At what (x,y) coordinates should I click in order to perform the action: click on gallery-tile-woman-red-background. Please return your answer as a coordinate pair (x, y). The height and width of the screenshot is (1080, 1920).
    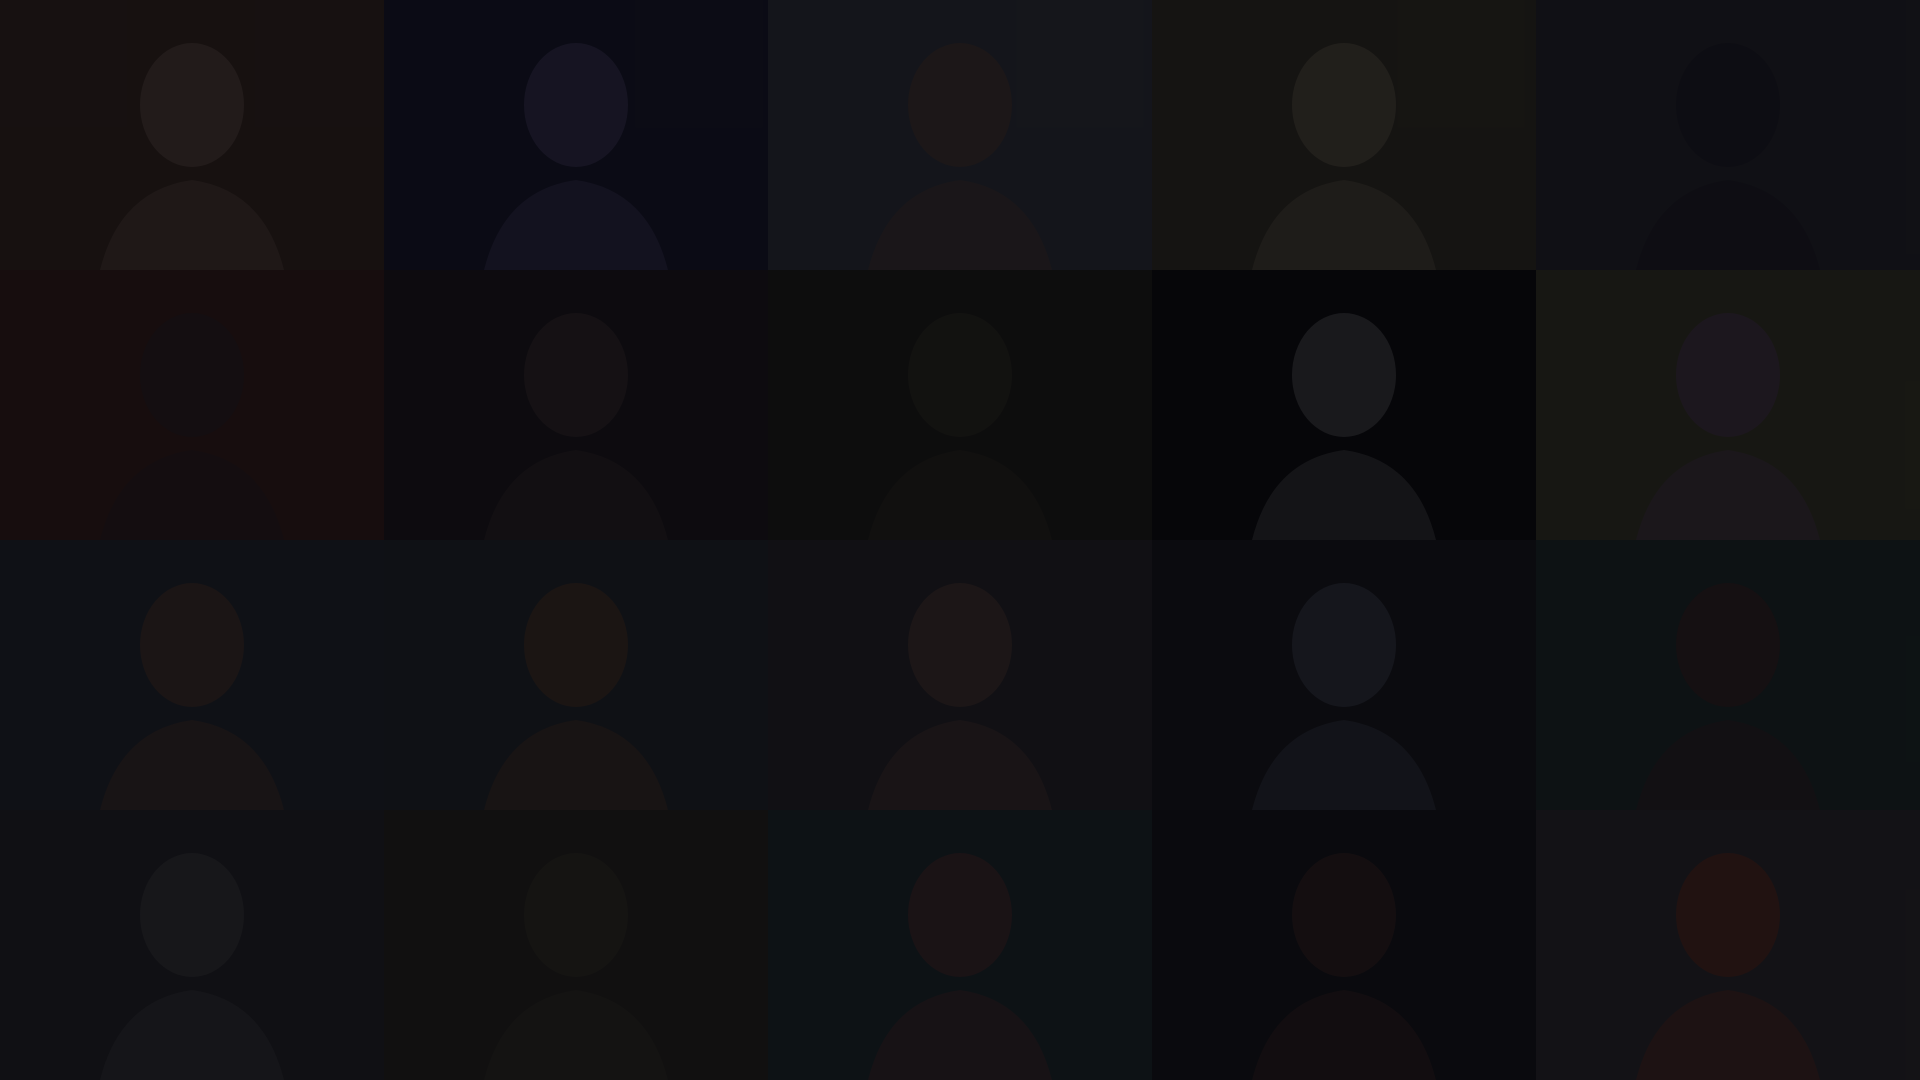
    Looking at the image, I should click on (192, 405).